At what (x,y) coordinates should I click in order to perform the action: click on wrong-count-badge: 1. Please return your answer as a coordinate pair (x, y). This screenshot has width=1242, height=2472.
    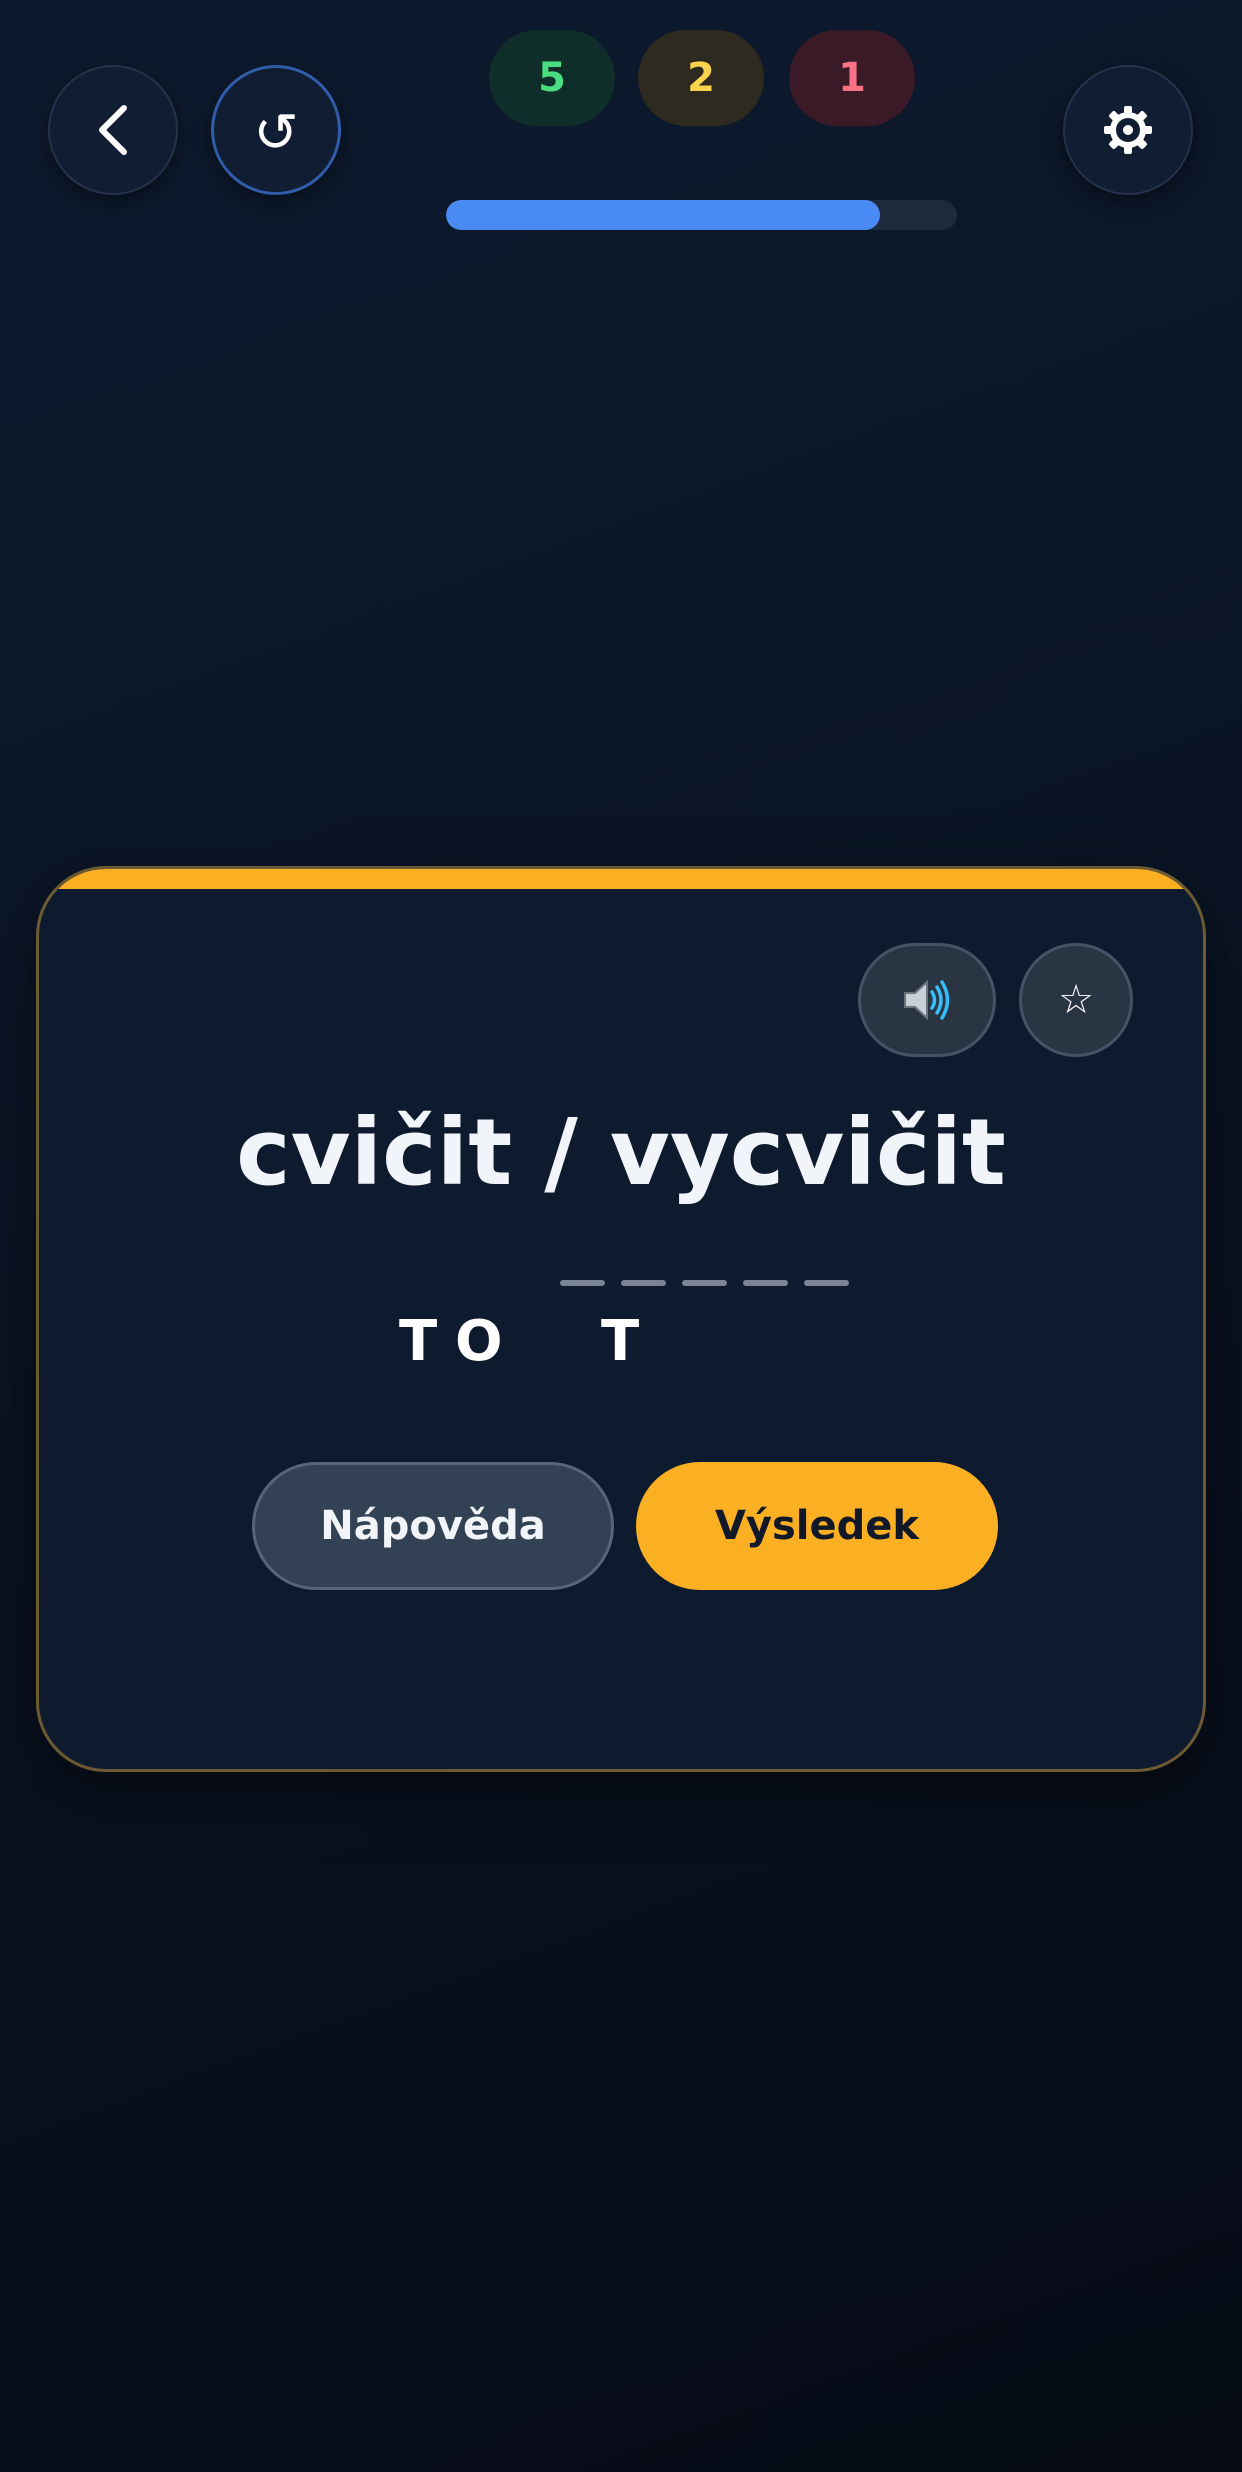
    Looking at the image, I should click on (852, 78).